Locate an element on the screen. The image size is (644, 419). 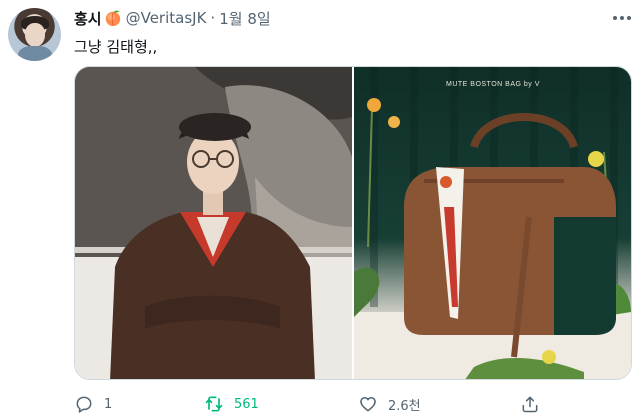
avatar-body is located at coordinates (35, 53).